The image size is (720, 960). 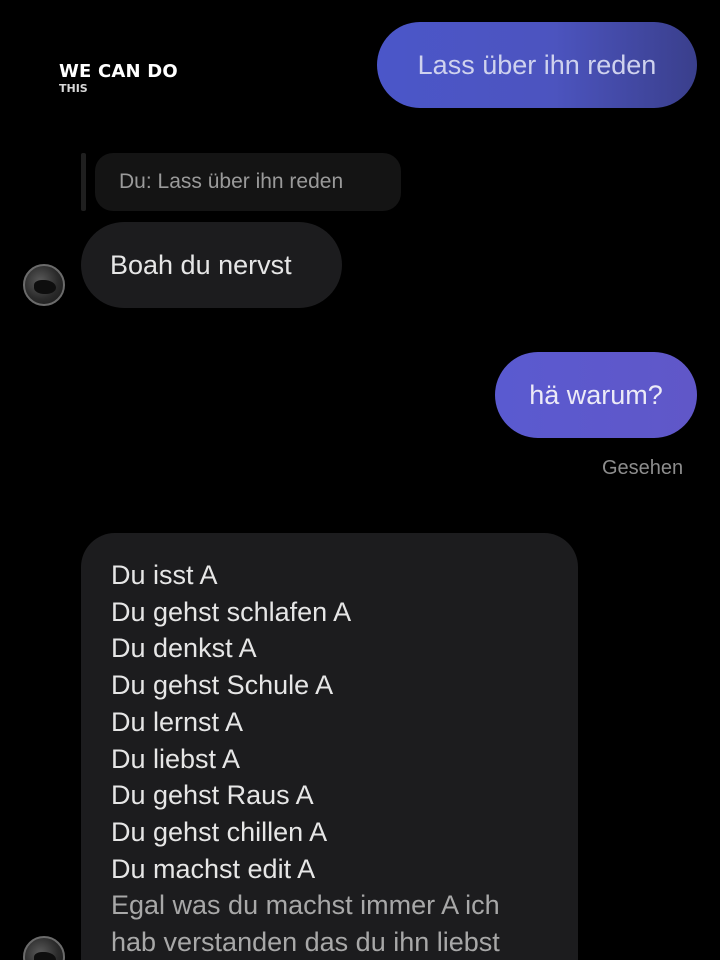 I want to click on message-line: Du machst edit A, so click(x=213, y=868).